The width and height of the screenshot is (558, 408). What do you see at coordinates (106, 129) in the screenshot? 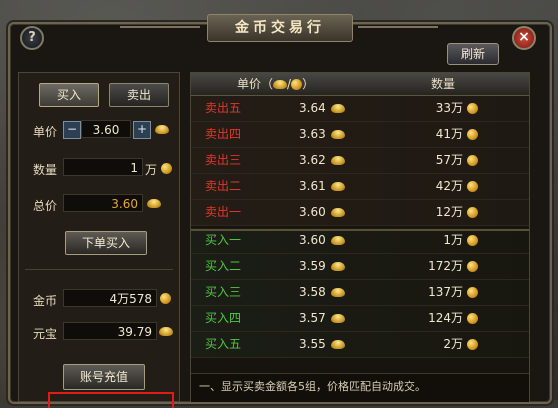
I see `unit-price-input: 3.60` at bounding box center [106, 129].